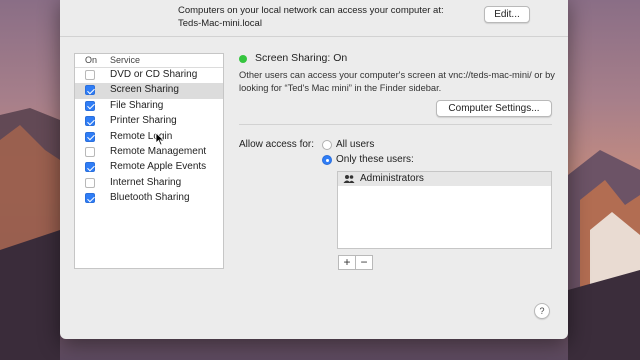 The height and width of the screenshot is (360, 640). Describe the element at coordinates (349, 180) in the screenshot. I see `group-icon` at that location.